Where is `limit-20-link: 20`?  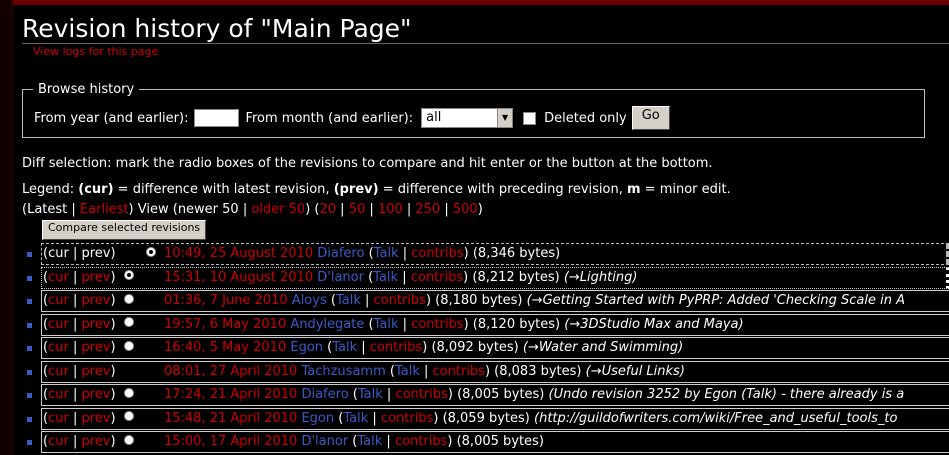
limit-20-link: 20 is located at coordinates (327, 209).